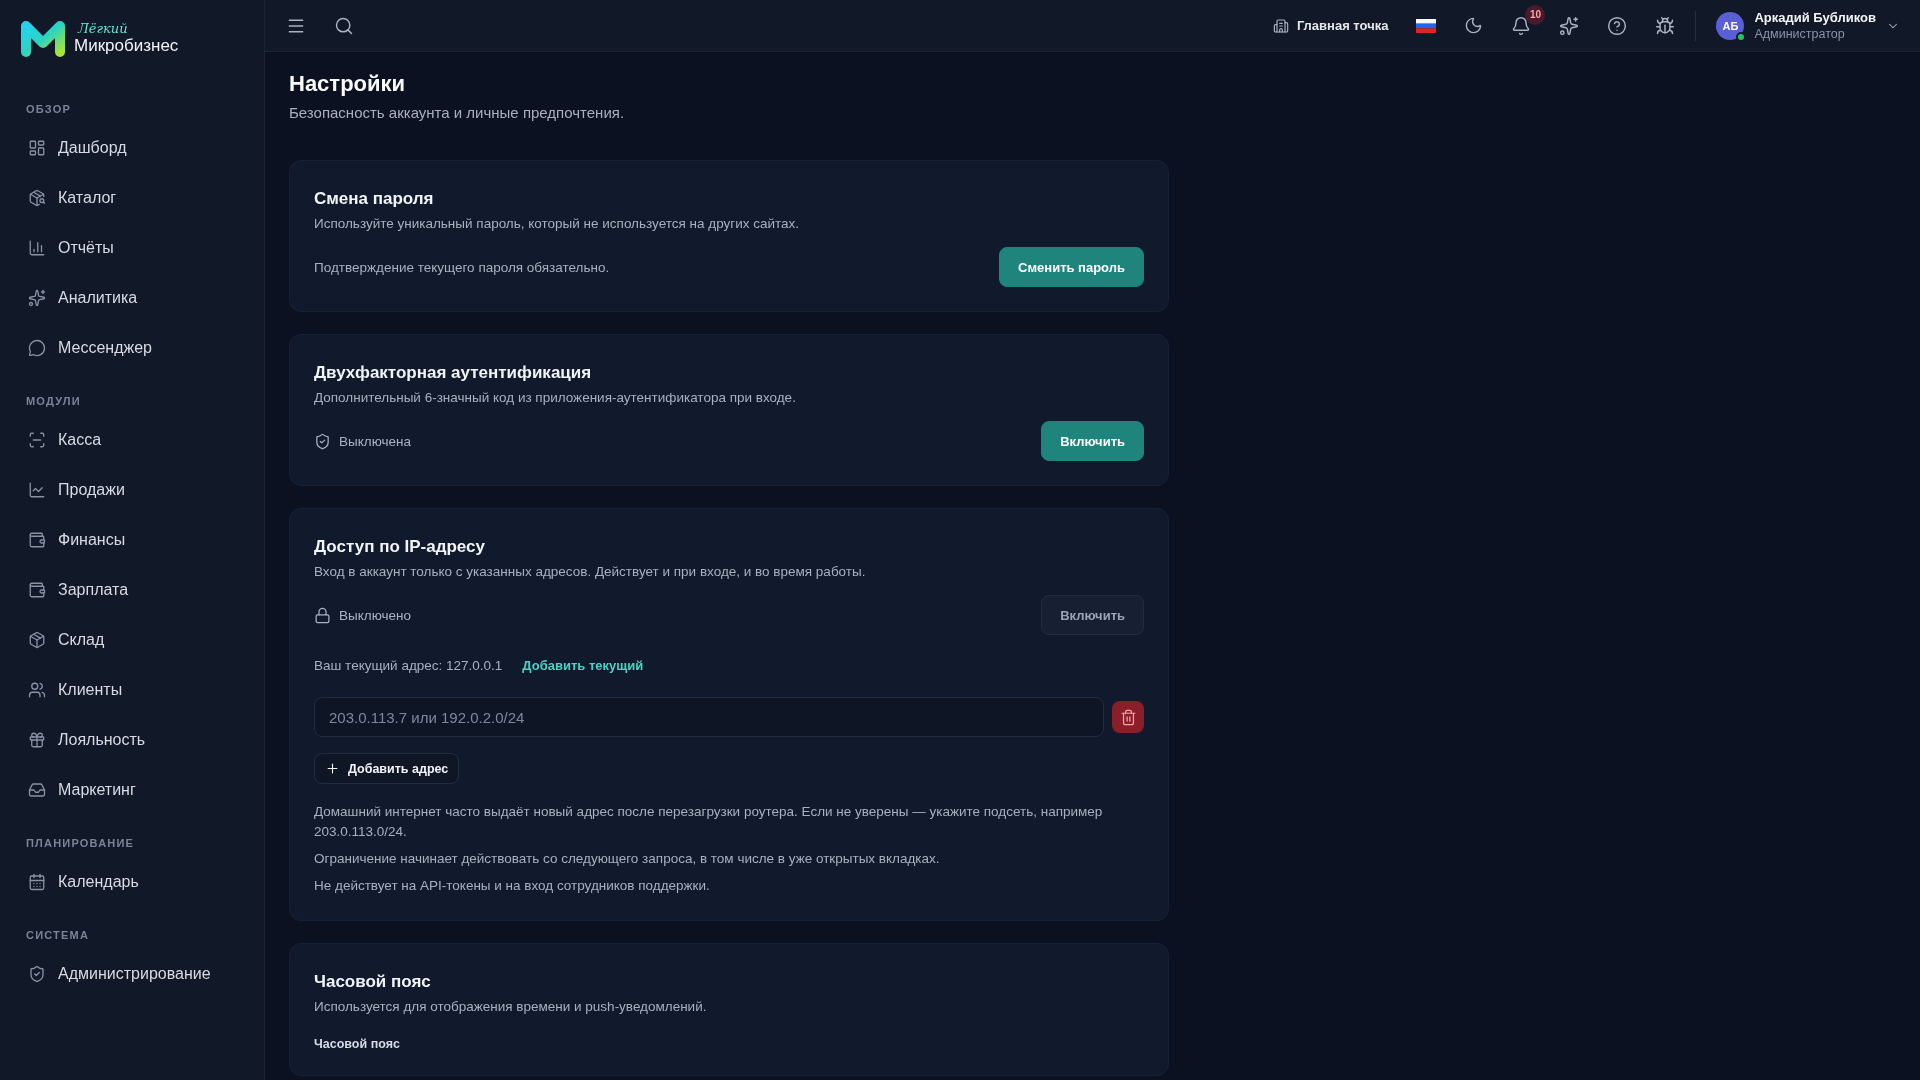  Describe the element at coordinates (132, 298) in the screenshot. I see `sidebar-item: Аналитика` at that location.